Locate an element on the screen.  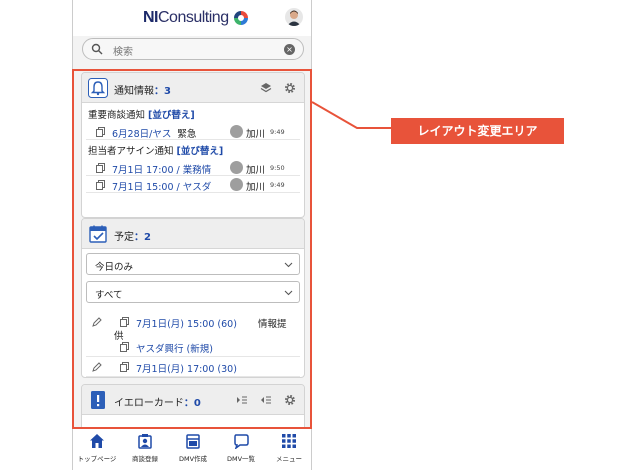
schedule-datetime: 7月1日(月) 15:00 (60) is located at coordinates (186, 323).